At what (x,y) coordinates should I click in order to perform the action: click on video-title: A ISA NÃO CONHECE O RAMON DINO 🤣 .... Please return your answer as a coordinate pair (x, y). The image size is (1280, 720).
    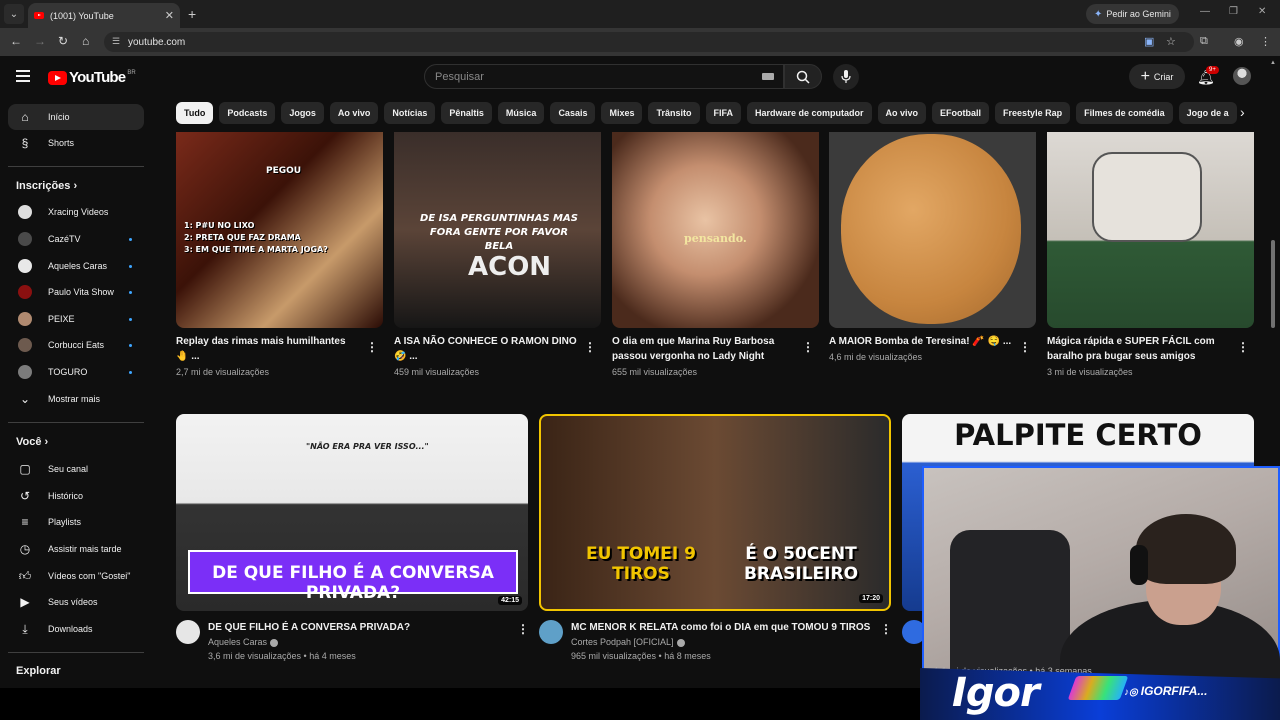
    Looking at the image, I should click on (486, 349).